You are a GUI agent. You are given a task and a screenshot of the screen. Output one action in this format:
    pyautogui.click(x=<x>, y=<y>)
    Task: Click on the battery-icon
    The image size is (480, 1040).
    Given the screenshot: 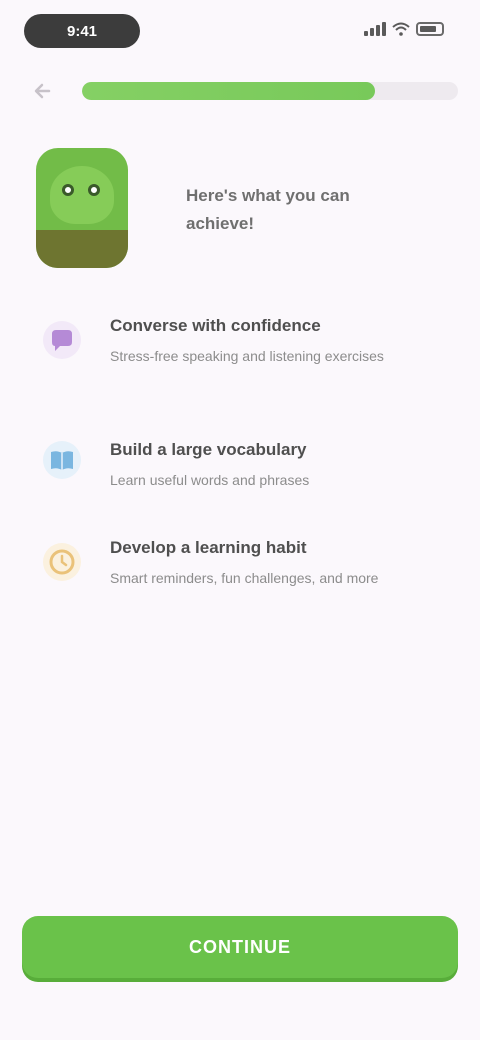 What is the action you would take?
    pyautogui.click(x=430, y=29)
    